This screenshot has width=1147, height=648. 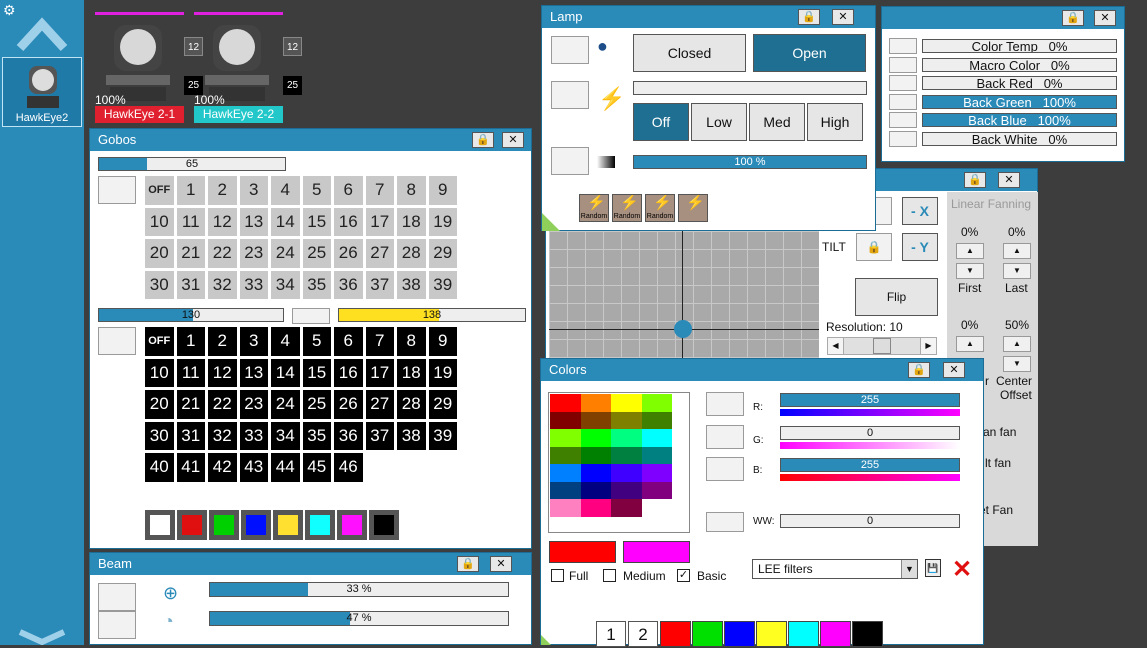 I want to click on gobo-slot-button: 3, so click(x=253, y=190).